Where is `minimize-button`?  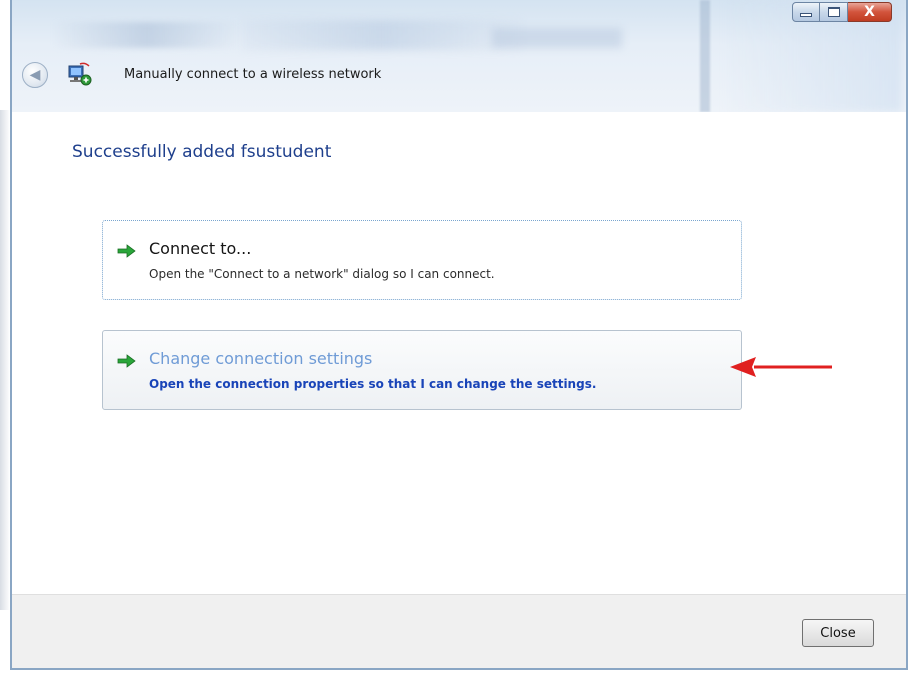
minimize-button is located at coordinates (806, 12).